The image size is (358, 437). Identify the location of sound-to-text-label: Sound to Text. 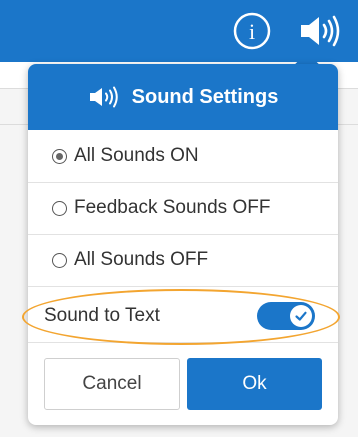
(102, 315).